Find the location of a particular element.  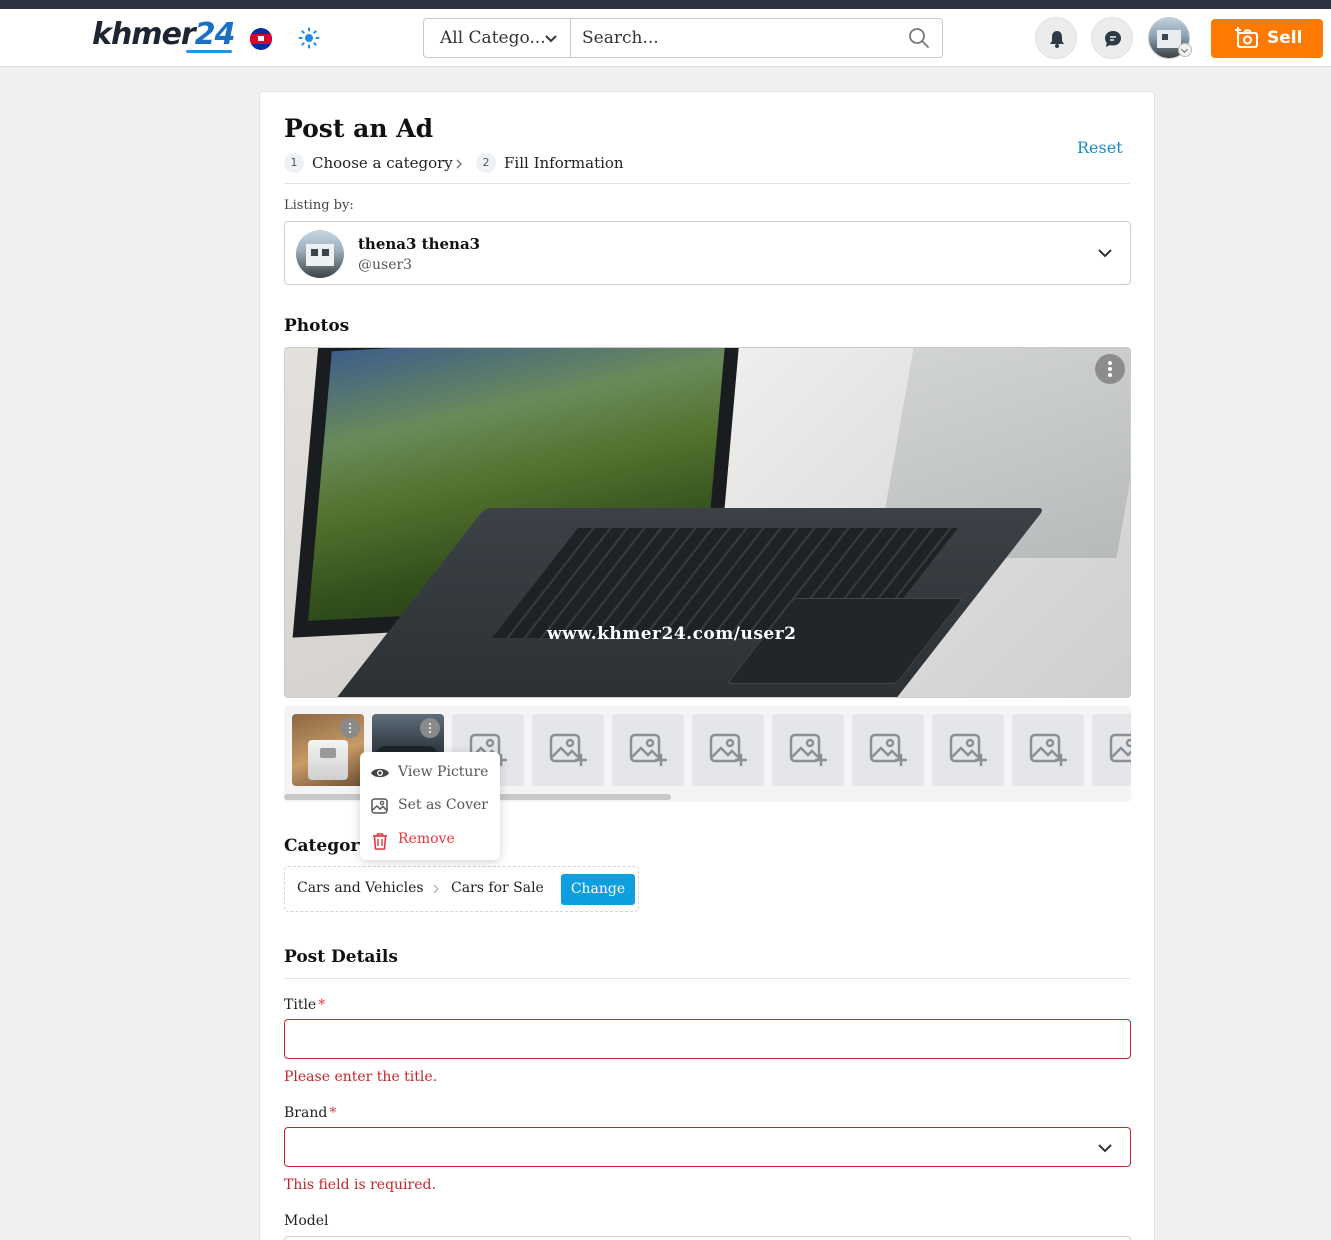

eye-icon is located at coordinates (380, 773).